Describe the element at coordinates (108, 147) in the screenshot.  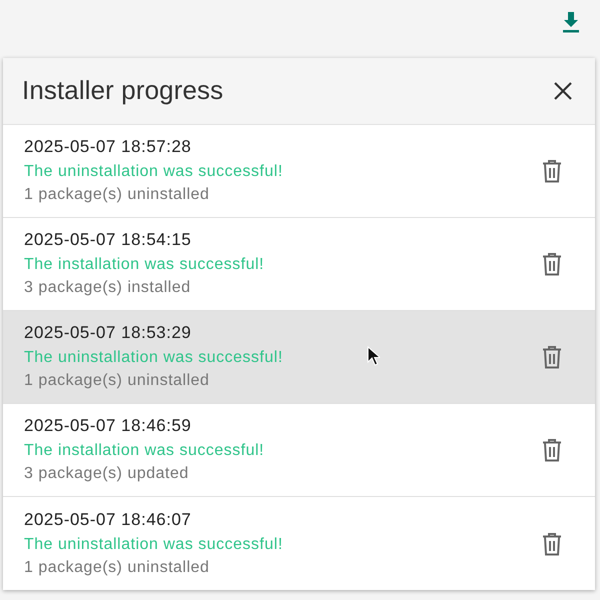
I see `entry-timestamp: 2025-05-07 18:57:28` at that location.